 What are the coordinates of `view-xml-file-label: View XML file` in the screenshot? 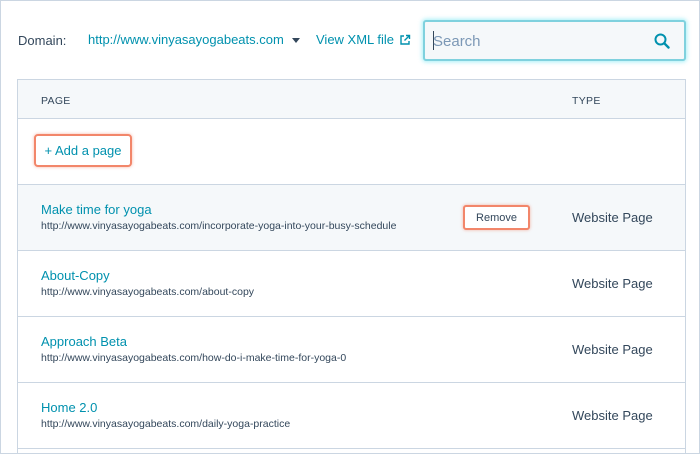 It's located at (355, 39).